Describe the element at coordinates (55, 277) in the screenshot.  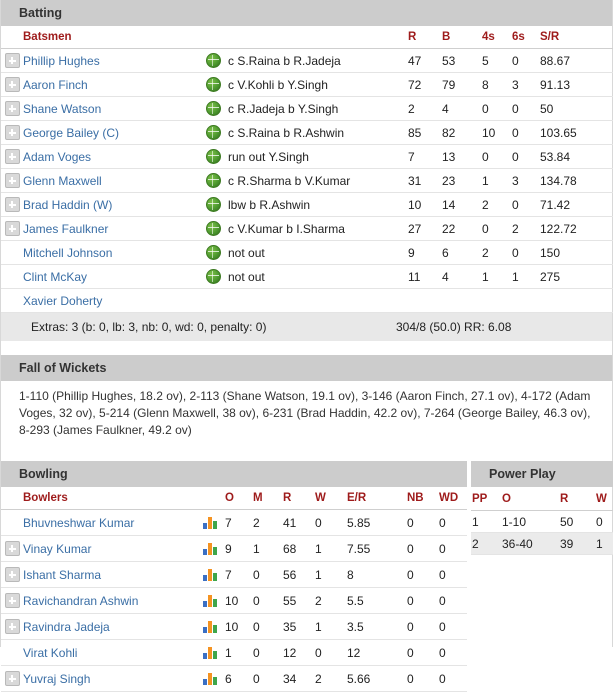
I see `batsman-name-link: Clint McKay` at that location.